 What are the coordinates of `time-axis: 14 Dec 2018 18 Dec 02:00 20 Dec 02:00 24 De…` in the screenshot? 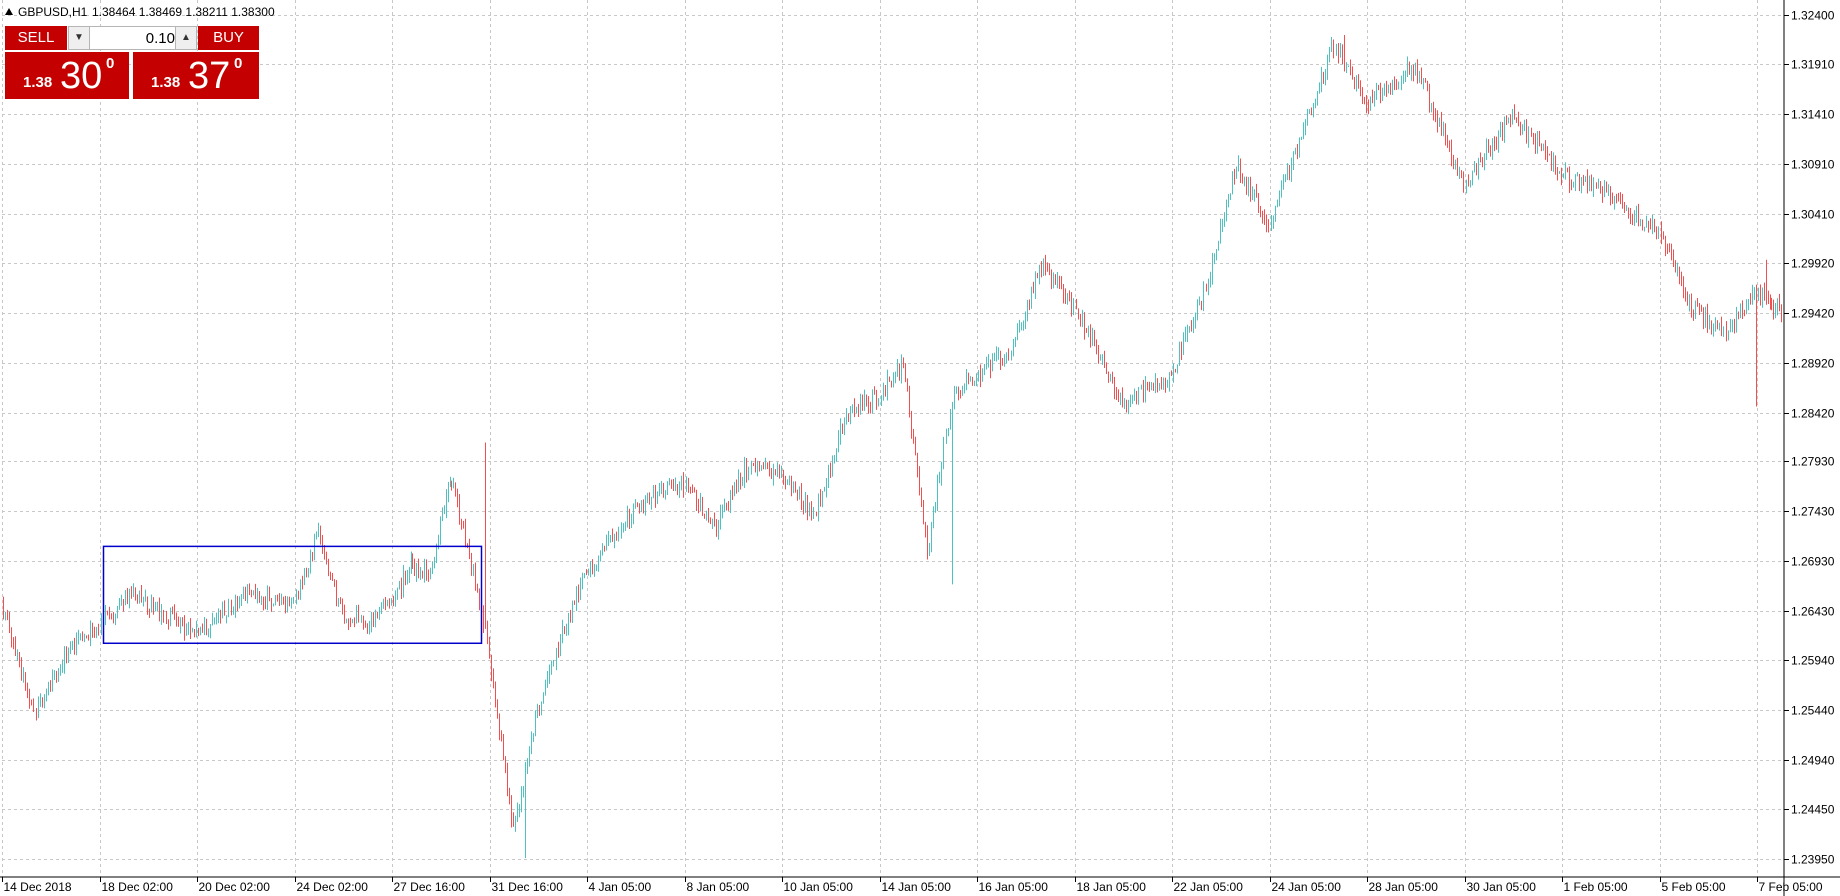 It's located at (912, 885).